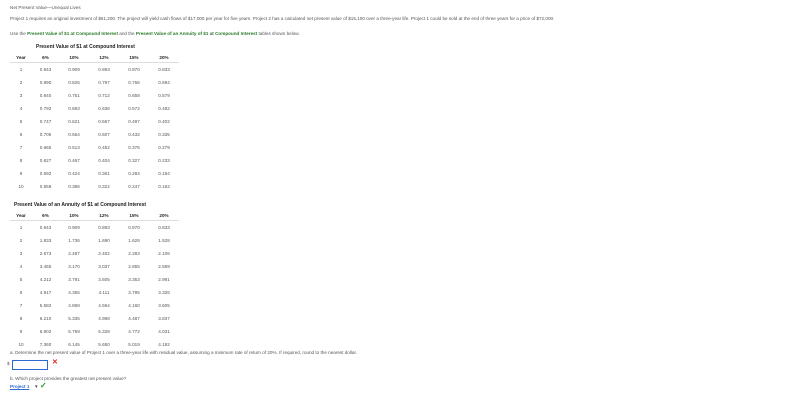  I want to click on factor-cell: 5.328, so click(104, 331).